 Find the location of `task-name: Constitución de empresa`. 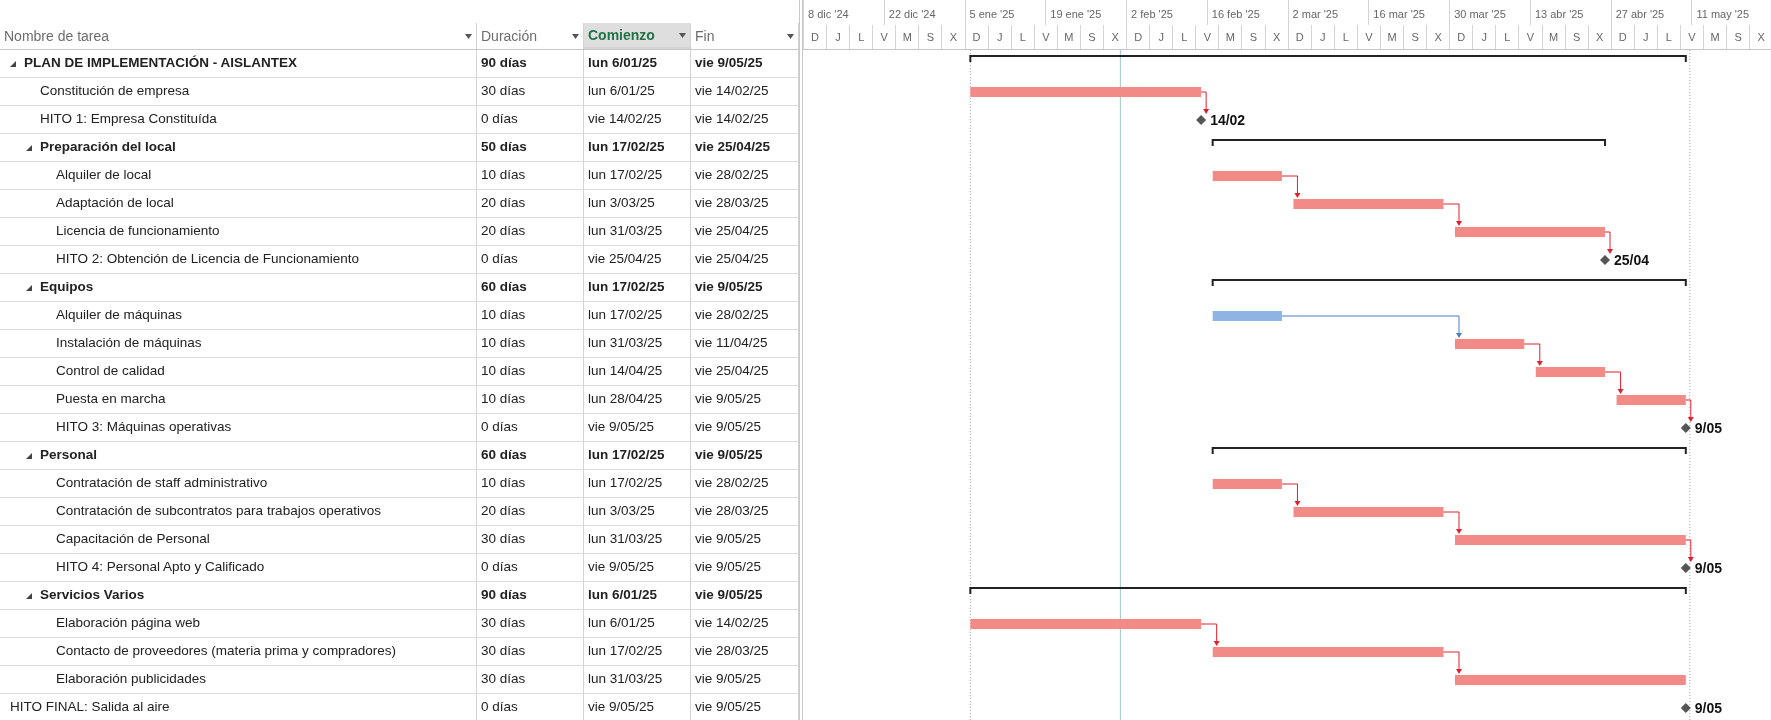

task-name: Constitución de empresa is located at coordinates (115, 91).